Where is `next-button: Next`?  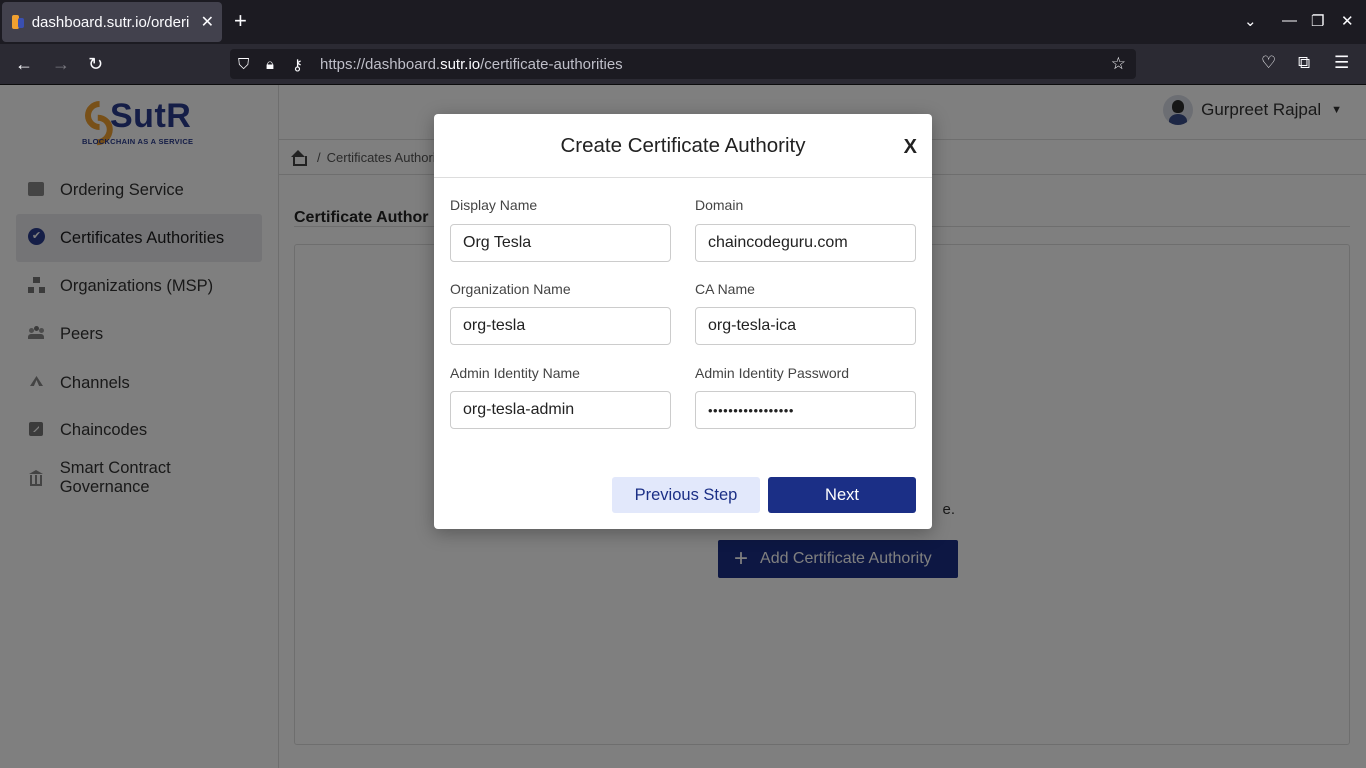 next-button: Next is located at coordinates (842, 495).